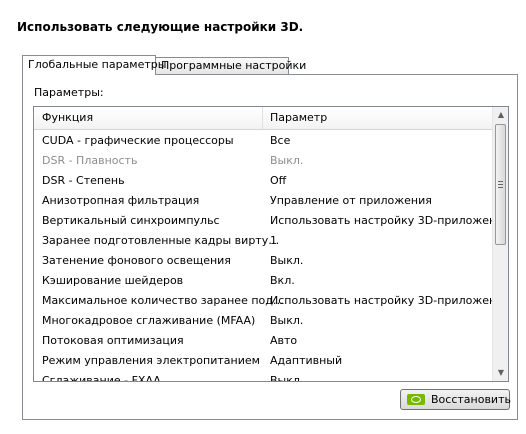  What do you see at coordinates (83, 180) in the screenshot?
I see `feature-cell: DSR - Степень` at bounding box center [83, 180].